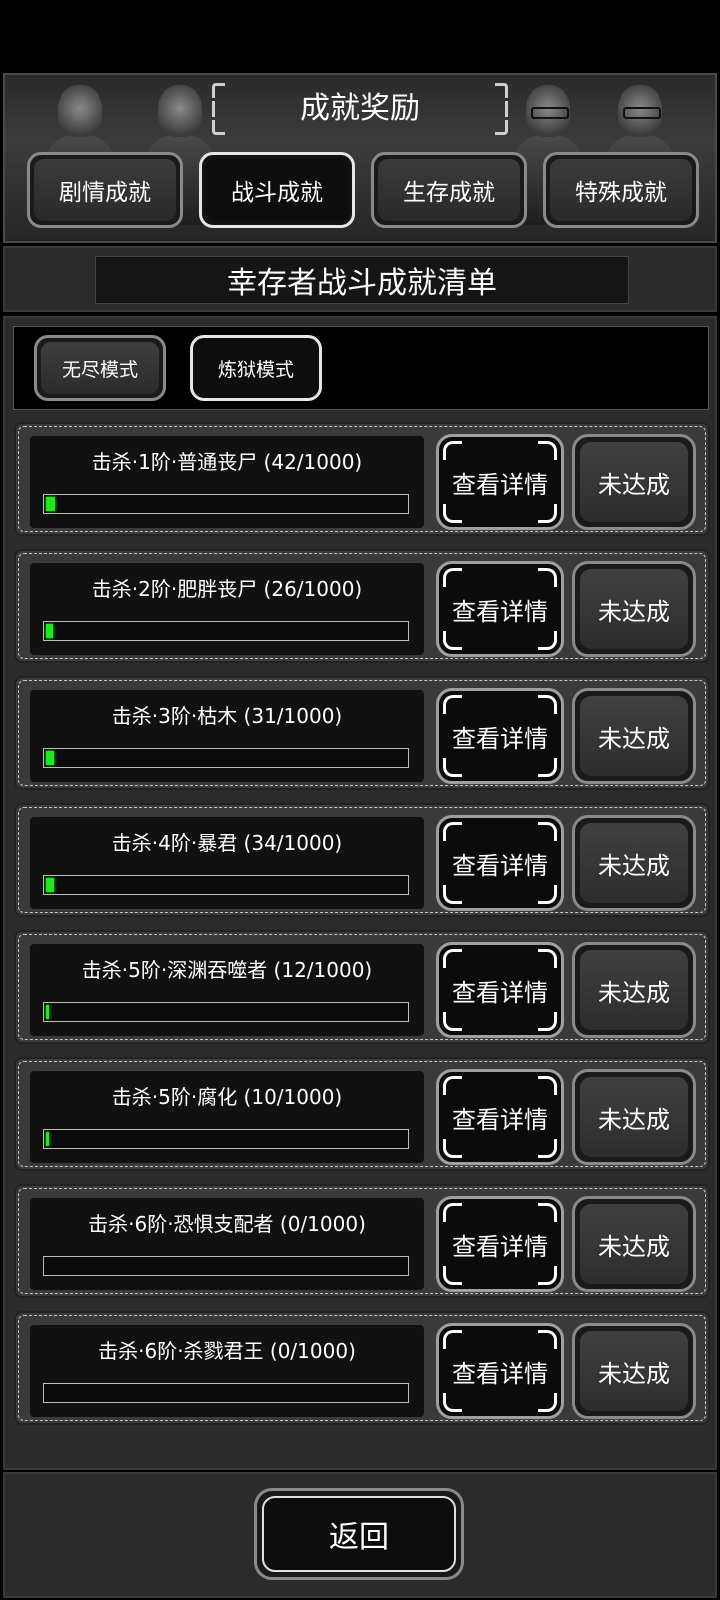 The width and height of the screenshot is (720, 1600). I want to click on section-title: 幸存者战斗成就清单, so click(362, 280).